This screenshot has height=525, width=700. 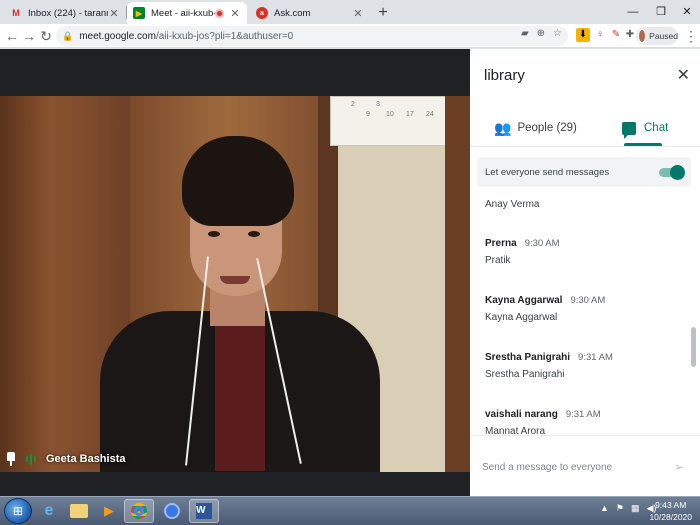 I want to click on profile-button: Paused, so click(x=657, y=36).